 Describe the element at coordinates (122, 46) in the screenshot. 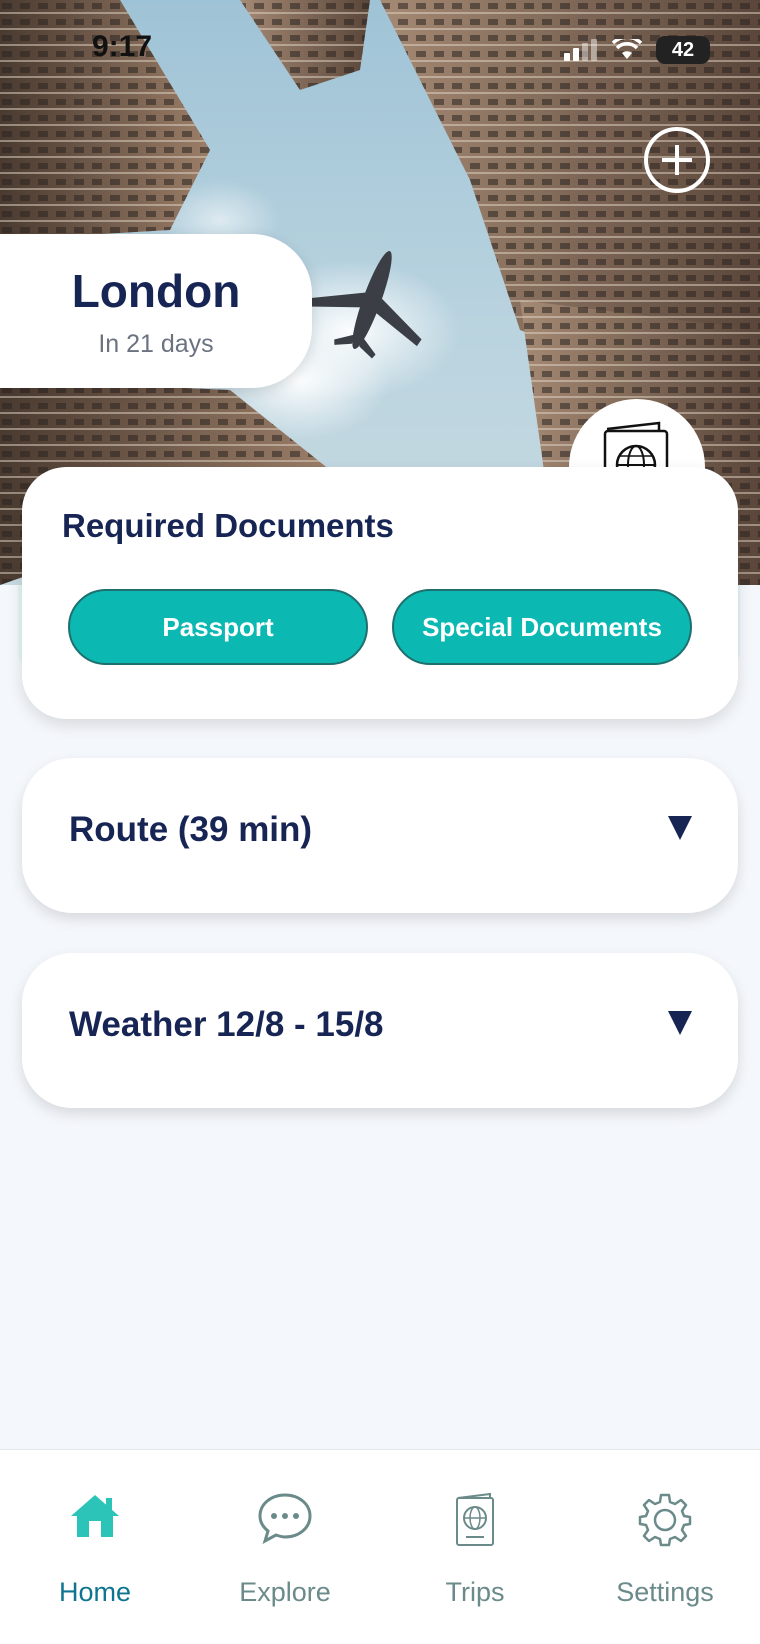

I see `status-time: 9:17` at that location.